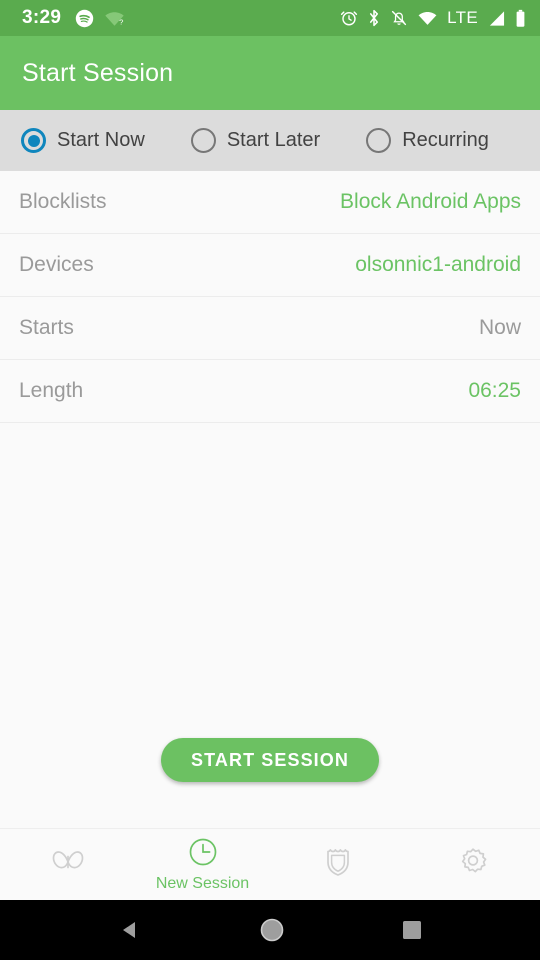  I want to click on page-title: Start Session, so click(98, 72).